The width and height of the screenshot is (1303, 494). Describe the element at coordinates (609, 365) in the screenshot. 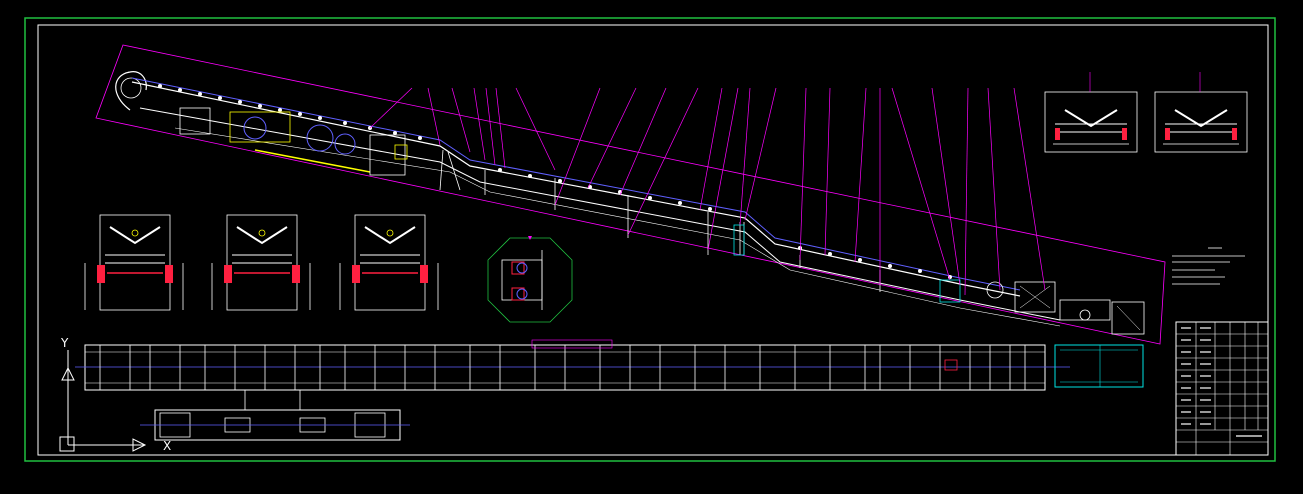

I see `plan-view` at that location.